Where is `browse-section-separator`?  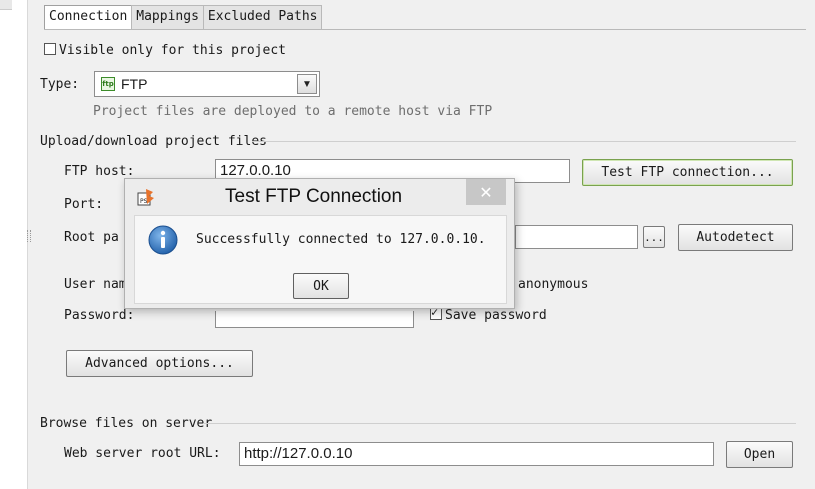
browse-section-separator is located at coordinates (499, 423).